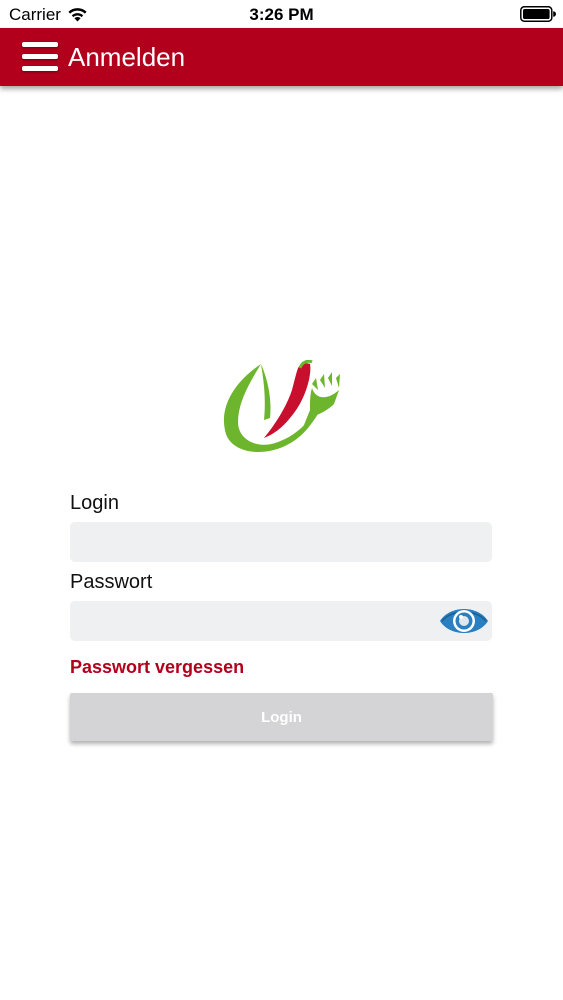 The width and height of the screenshot is (563, 1000). Describe the element at coordinates (464, 621) in the screenshot. I see `eye-icon` at that location.